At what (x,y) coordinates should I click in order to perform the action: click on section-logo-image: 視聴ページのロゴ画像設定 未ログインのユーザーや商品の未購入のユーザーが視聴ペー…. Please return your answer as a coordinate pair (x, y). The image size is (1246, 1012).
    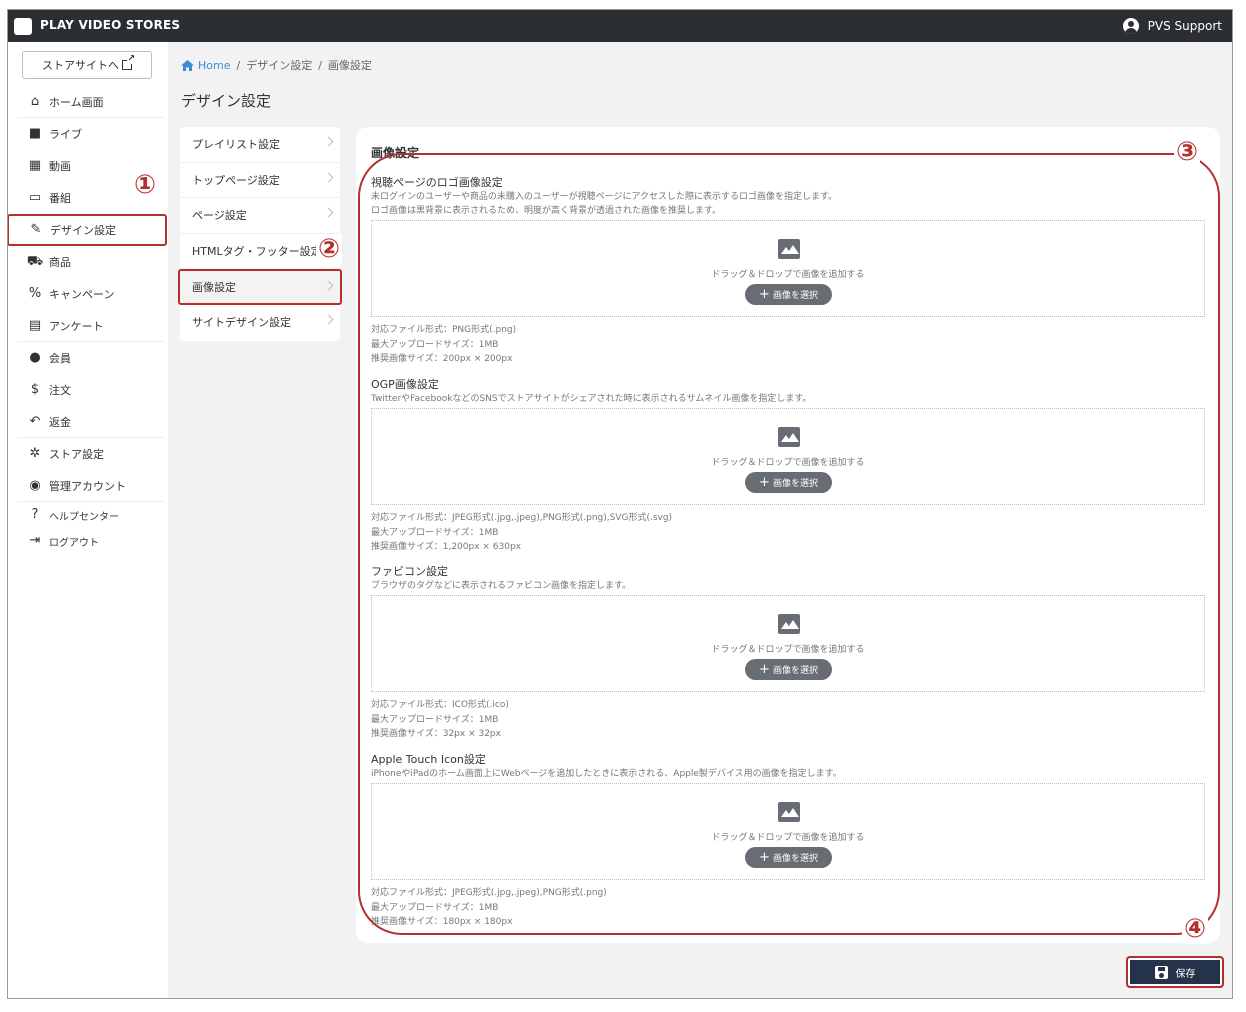
    Looking at the image, I should click on (789, 270).